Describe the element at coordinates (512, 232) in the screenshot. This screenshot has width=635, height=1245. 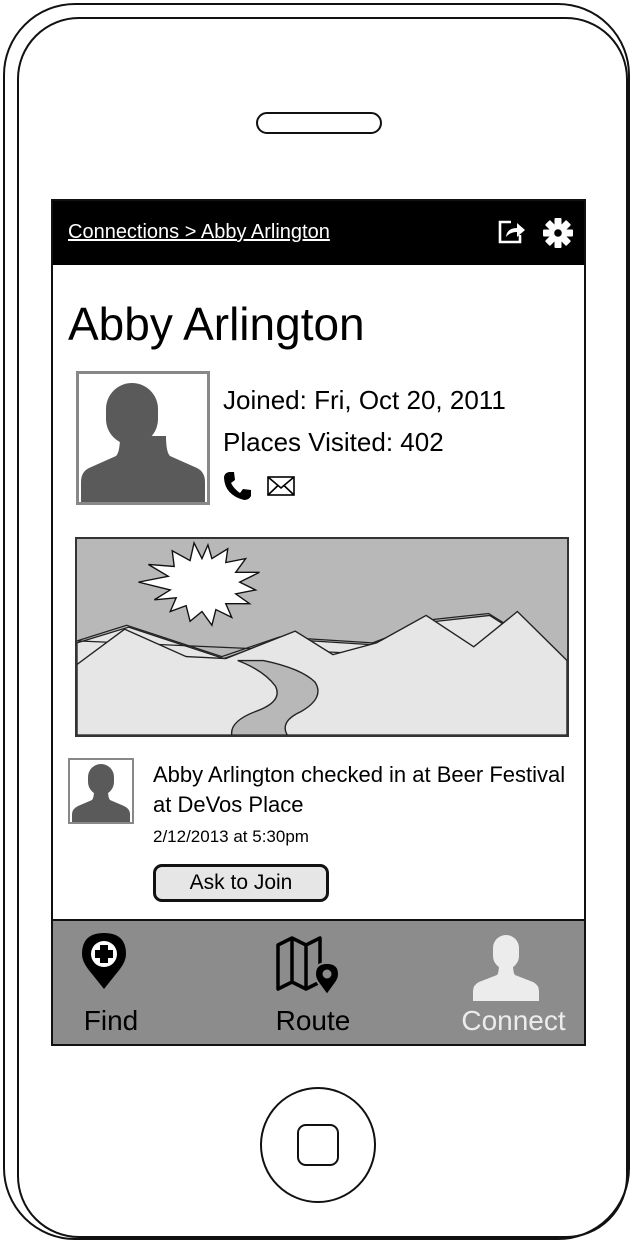
I see `share-icon` at that location.